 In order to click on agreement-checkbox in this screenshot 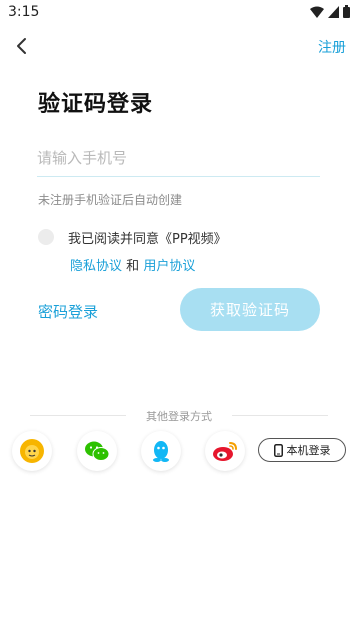, I will do `click(46, 237)`.